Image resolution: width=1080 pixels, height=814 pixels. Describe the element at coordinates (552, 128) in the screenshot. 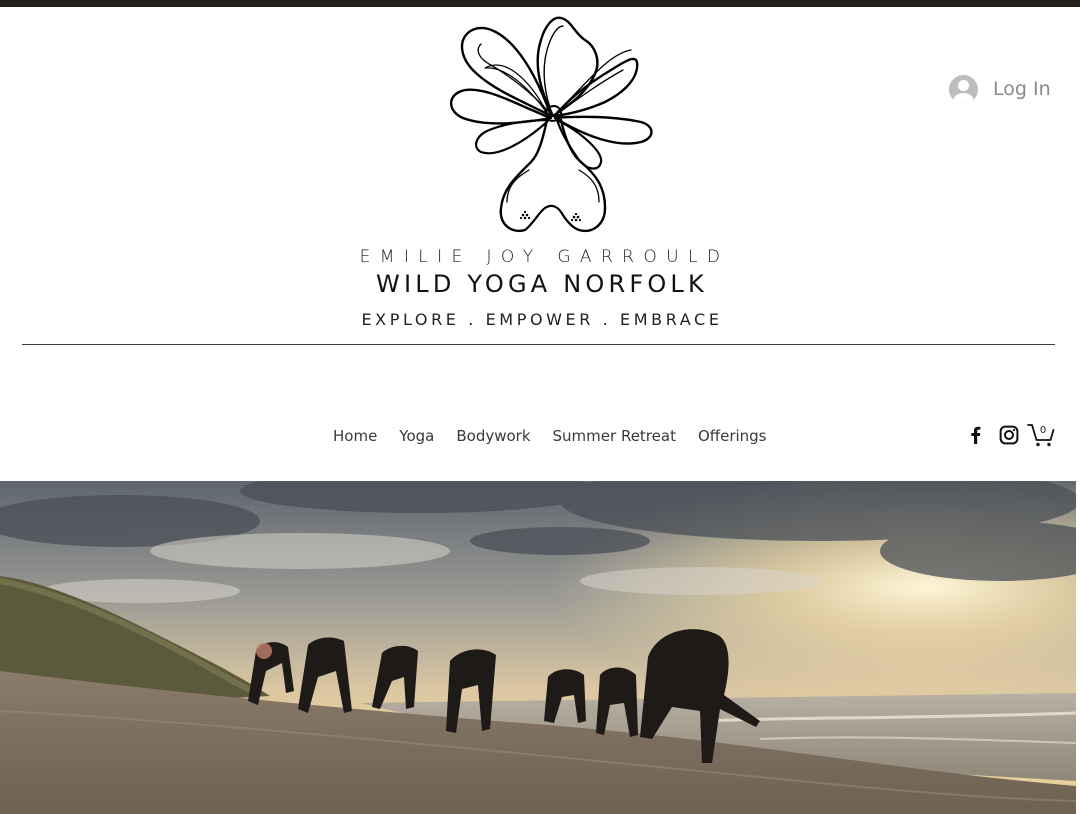

I see `flower-logo` at that location.